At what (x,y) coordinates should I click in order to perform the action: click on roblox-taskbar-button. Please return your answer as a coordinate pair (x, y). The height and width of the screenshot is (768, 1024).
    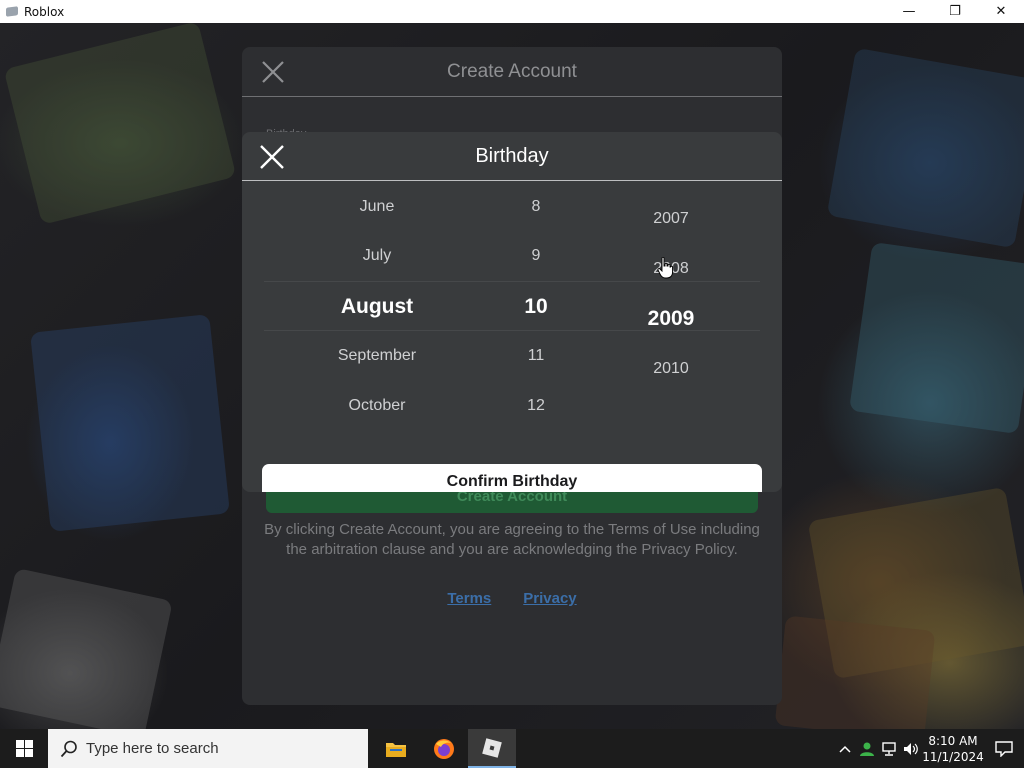
    Looking at the image, I should click on (492, 748).